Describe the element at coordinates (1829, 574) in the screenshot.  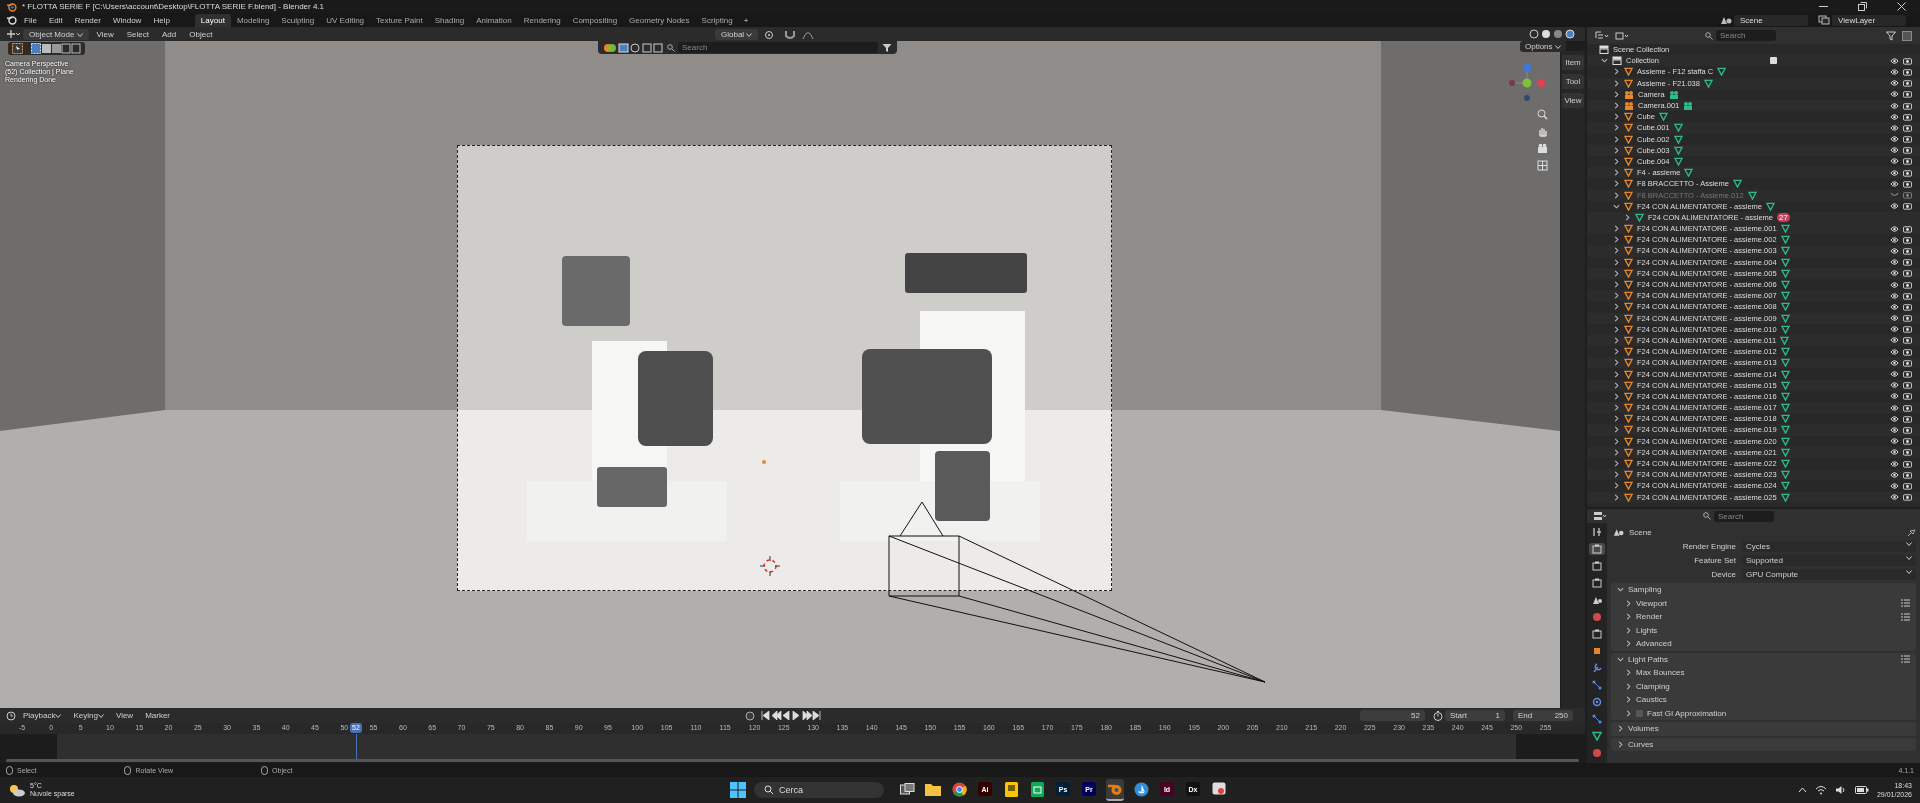
I see `dropdown: GPU Compute` at that location.